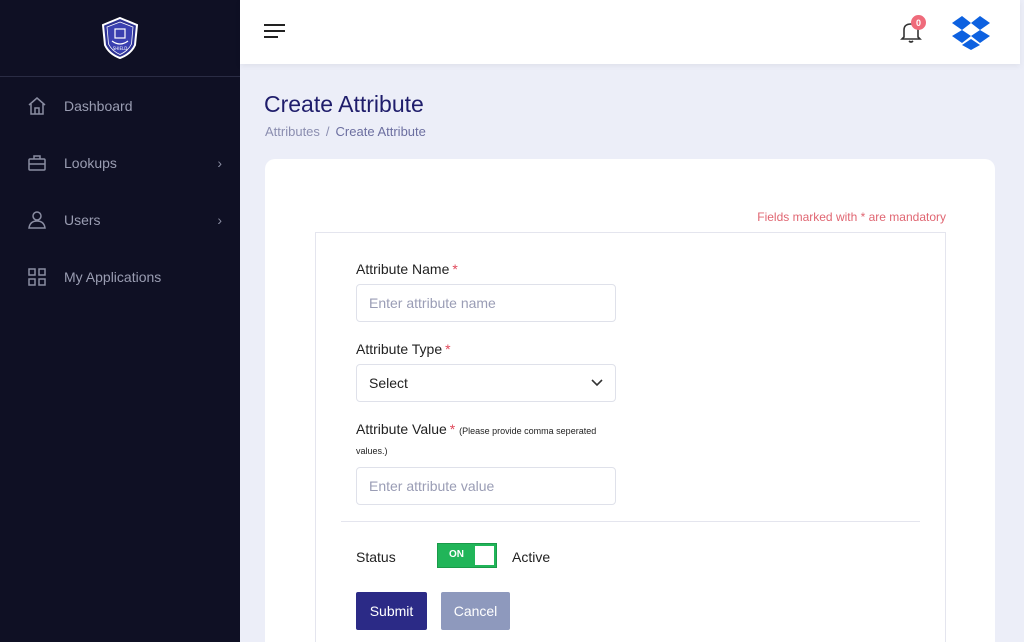  Describe the element at coordinates (391, 611) in the screenshot. I see `submit-button: Submit` at that location.